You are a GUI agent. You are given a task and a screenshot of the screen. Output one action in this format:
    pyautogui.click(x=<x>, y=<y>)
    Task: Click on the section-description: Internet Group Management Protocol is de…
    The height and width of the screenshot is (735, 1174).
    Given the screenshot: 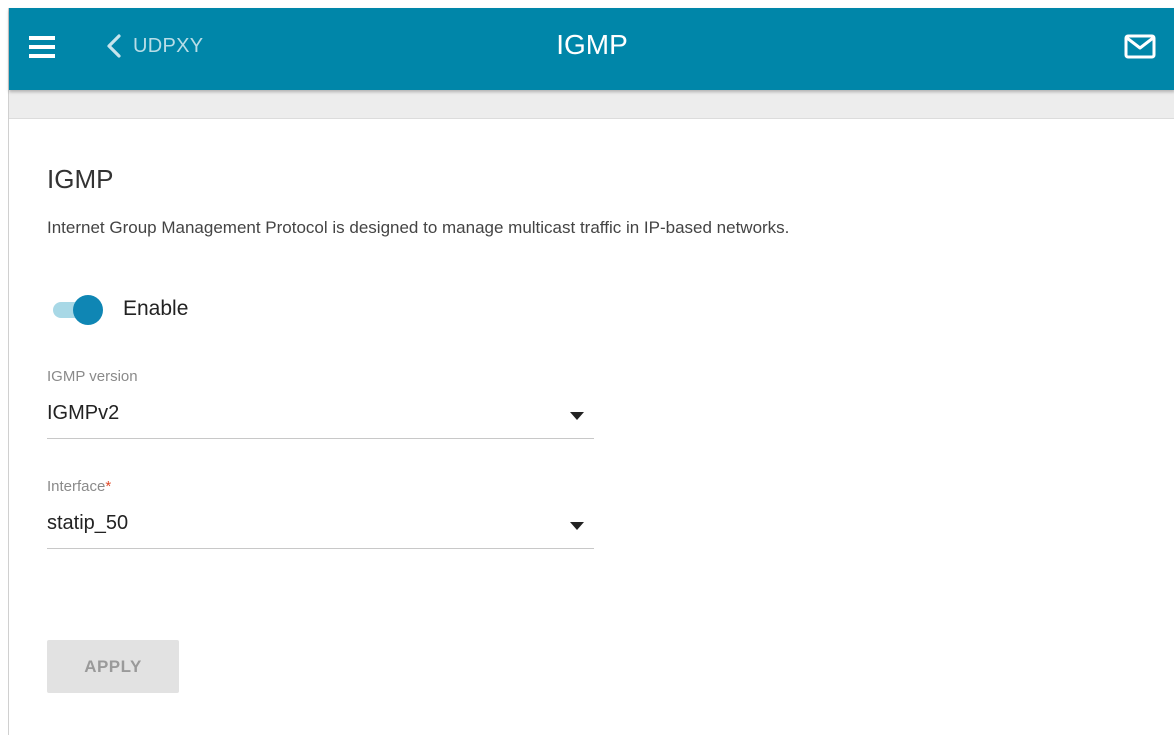 What is the action you would take?
    pyautogui.click(x=418, y=227)
    